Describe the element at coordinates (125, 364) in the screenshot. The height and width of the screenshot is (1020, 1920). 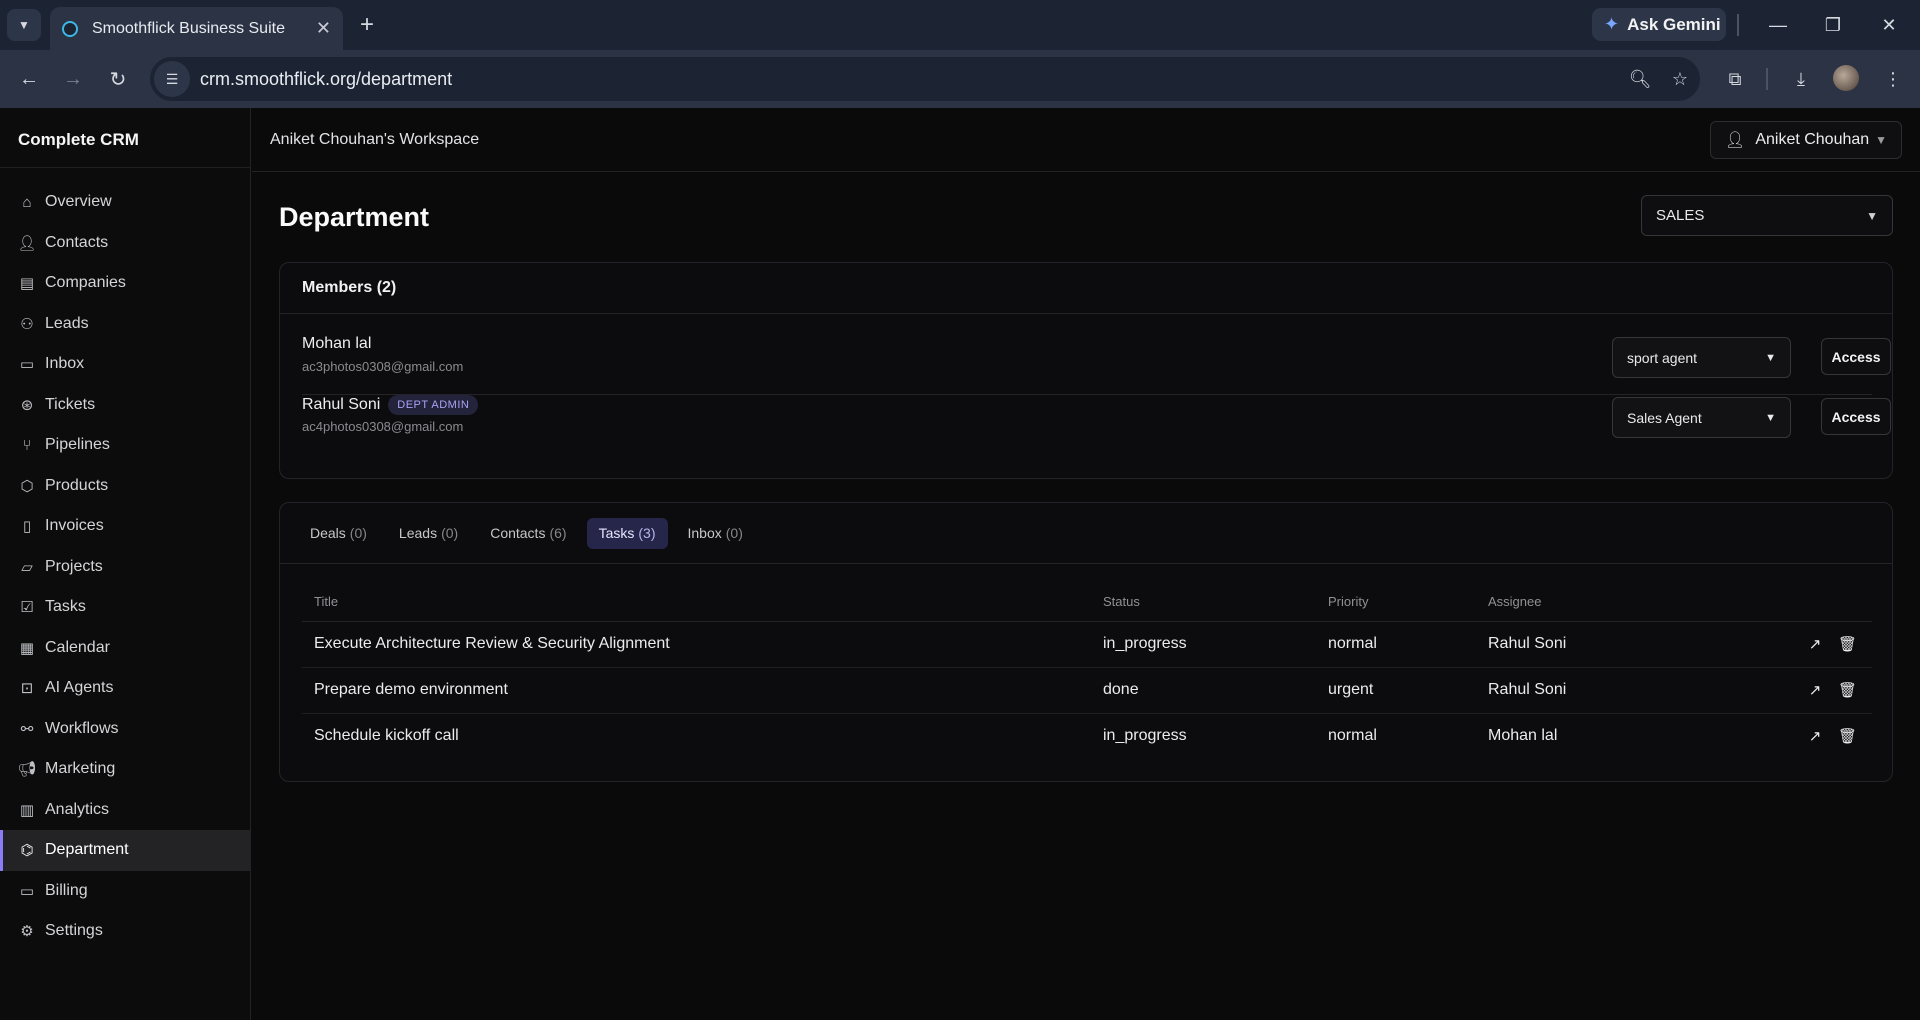
I see `sidebar-item-inbox: ▭ Inbox` at that location.